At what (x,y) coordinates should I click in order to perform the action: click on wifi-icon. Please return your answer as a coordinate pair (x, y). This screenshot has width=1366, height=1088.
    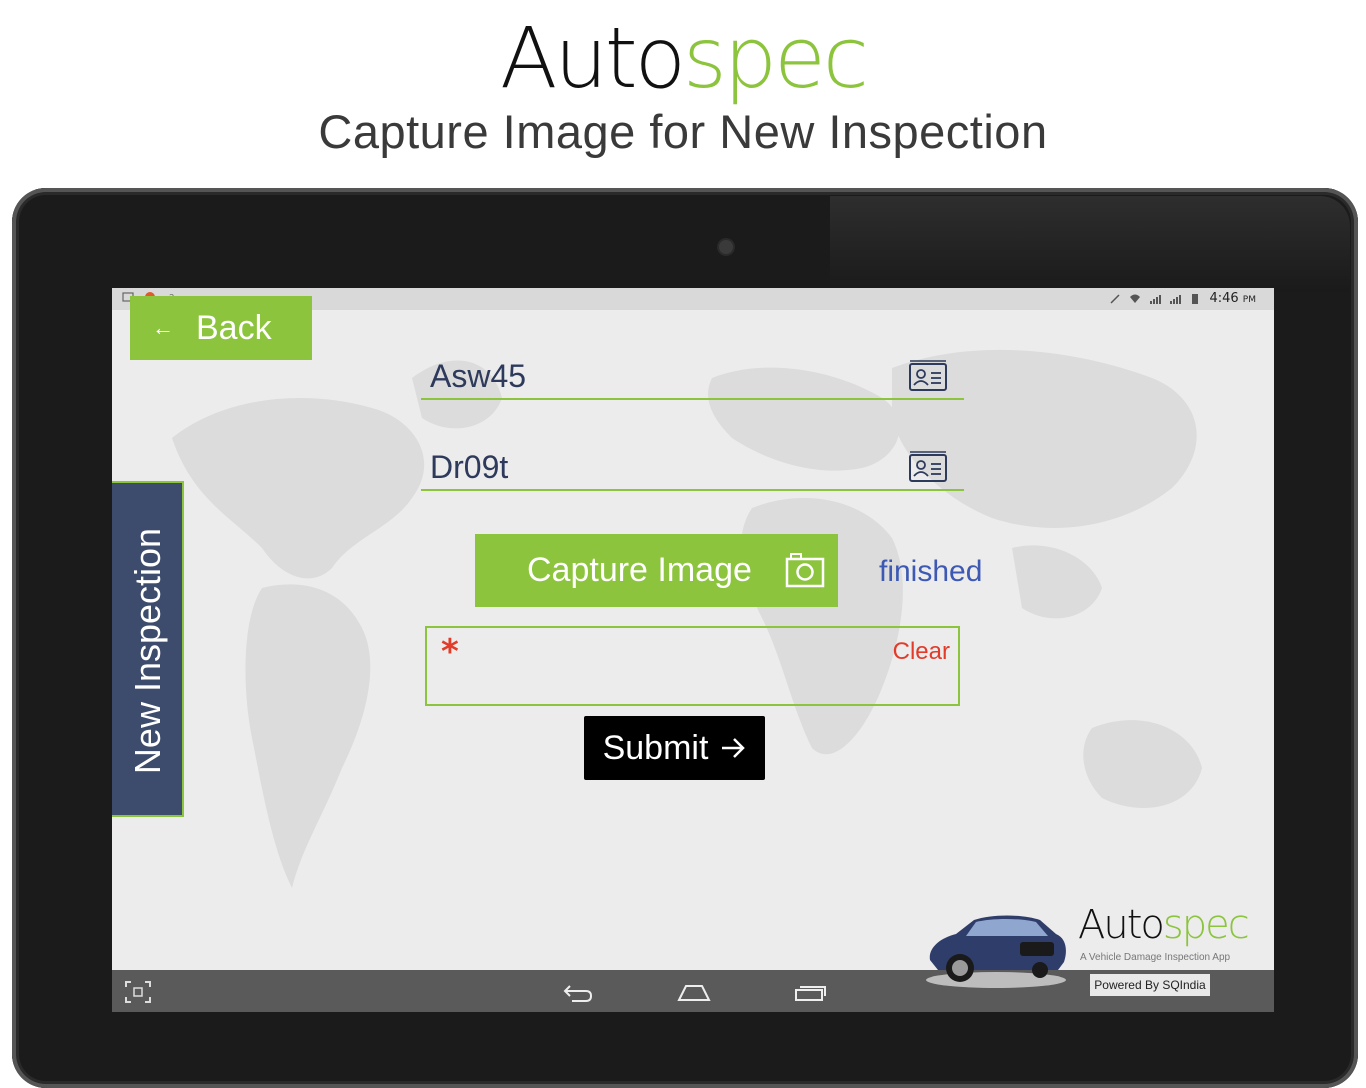
    Looking at the image, I should click on (1135, 299).